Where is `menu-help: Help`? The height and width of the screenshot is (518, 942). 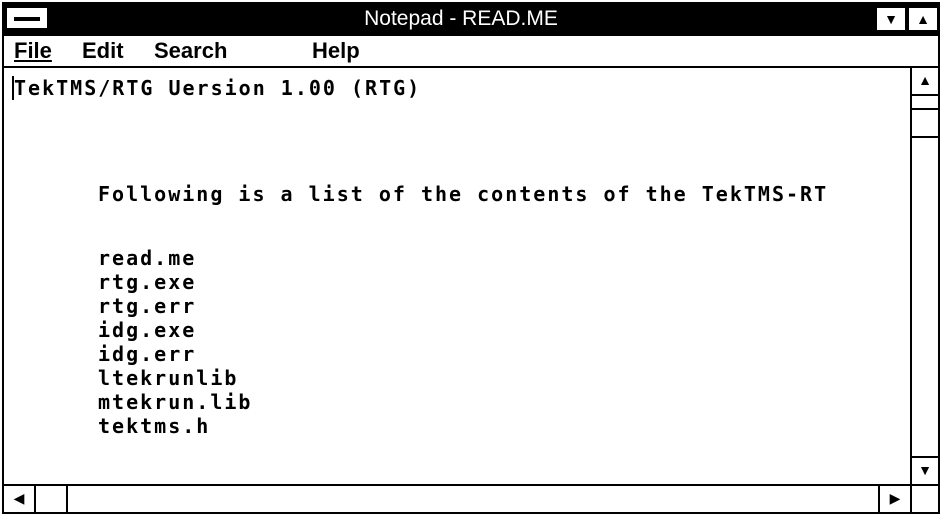 menu-help: Help is located at coordinates (336, 51).